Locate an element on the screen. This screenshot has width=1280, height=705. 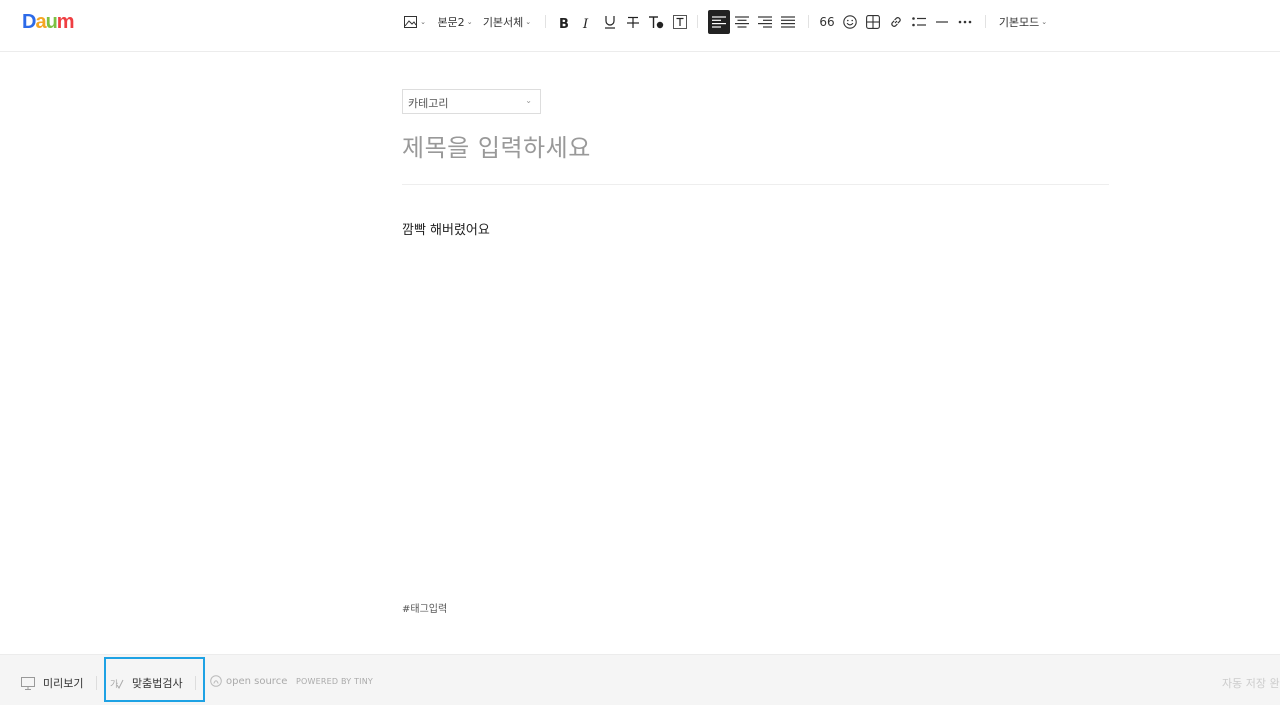
bold-button: B is located at coordinates (564, 22).